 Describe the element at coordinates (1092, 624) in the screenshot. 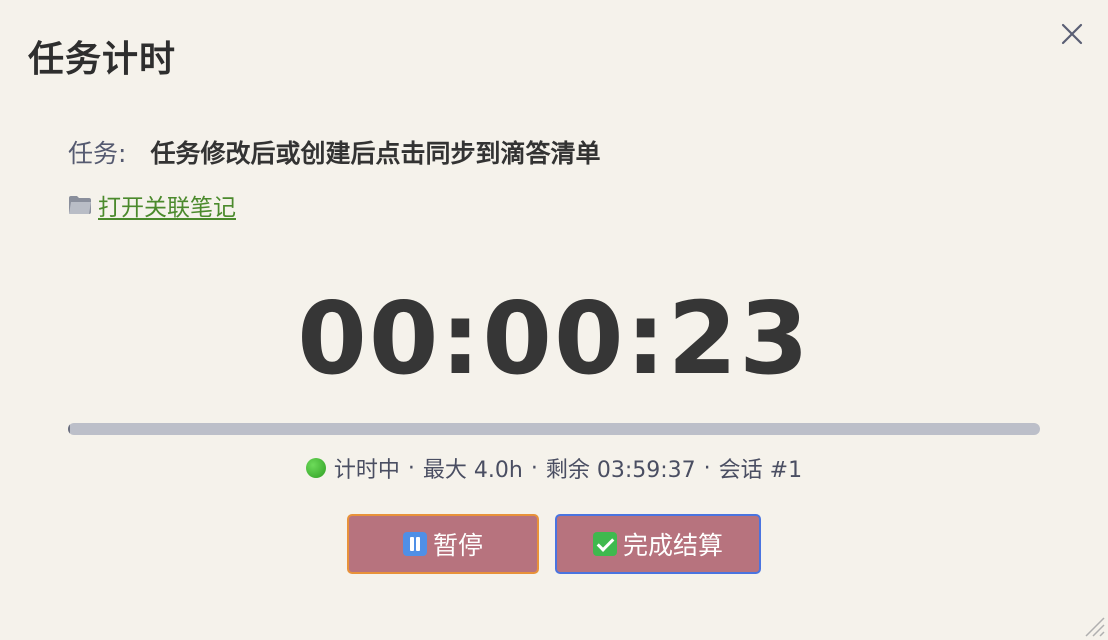

I see `resize-handle-icon` at that location.